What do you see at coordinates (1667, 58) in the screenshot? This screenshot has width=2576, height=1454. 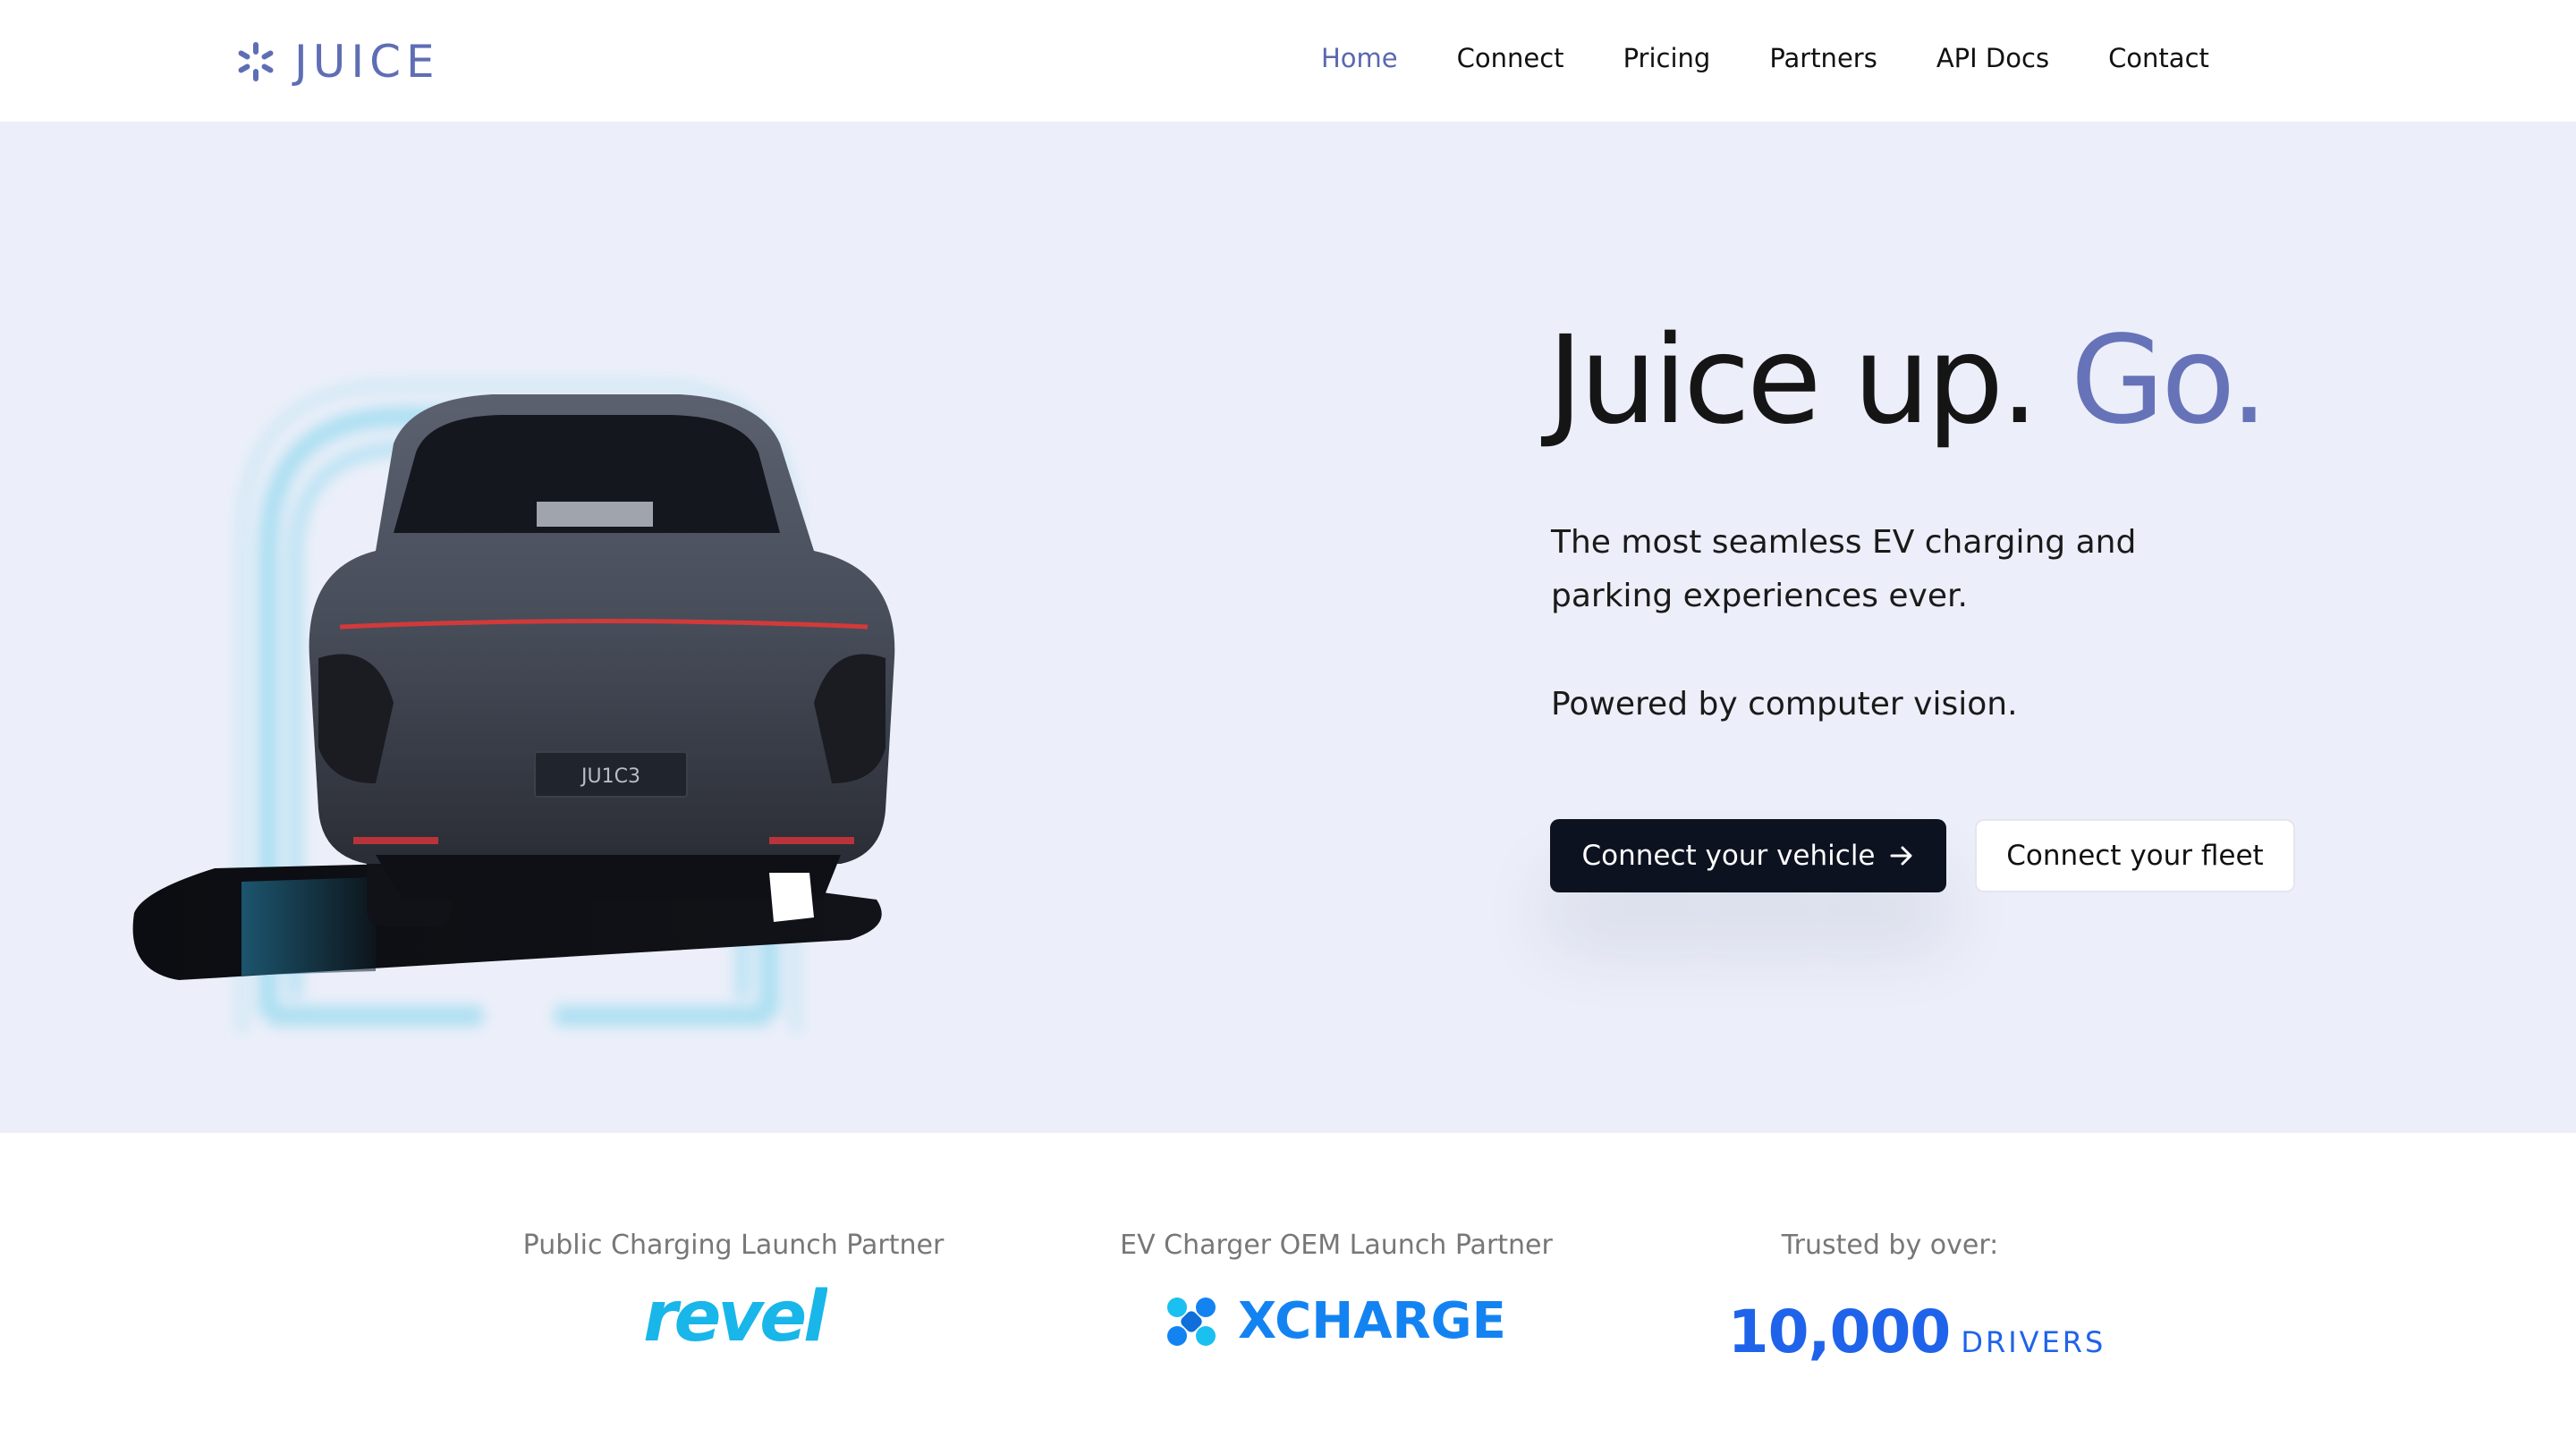 I see `nav-link-pricing: Pricing` at bounding box center [1667, 58].